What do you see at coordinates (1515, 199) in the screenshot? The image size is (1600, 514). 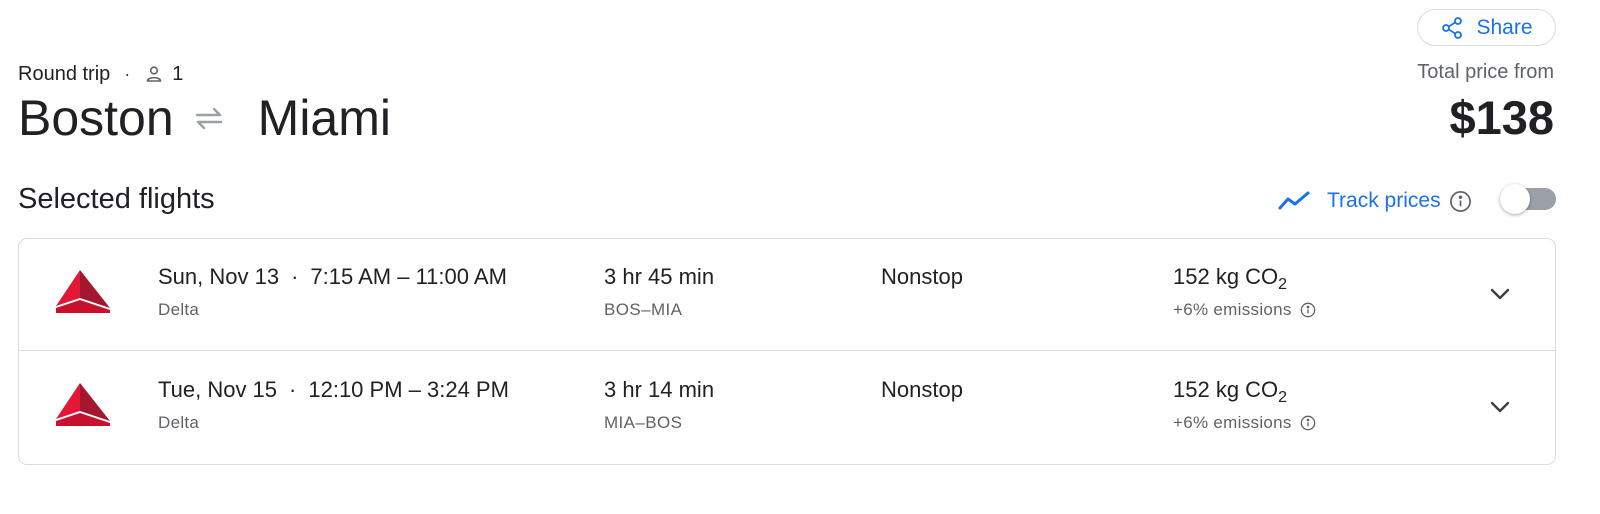 I see `toggle-knob` at bounding box center [1515, 199].